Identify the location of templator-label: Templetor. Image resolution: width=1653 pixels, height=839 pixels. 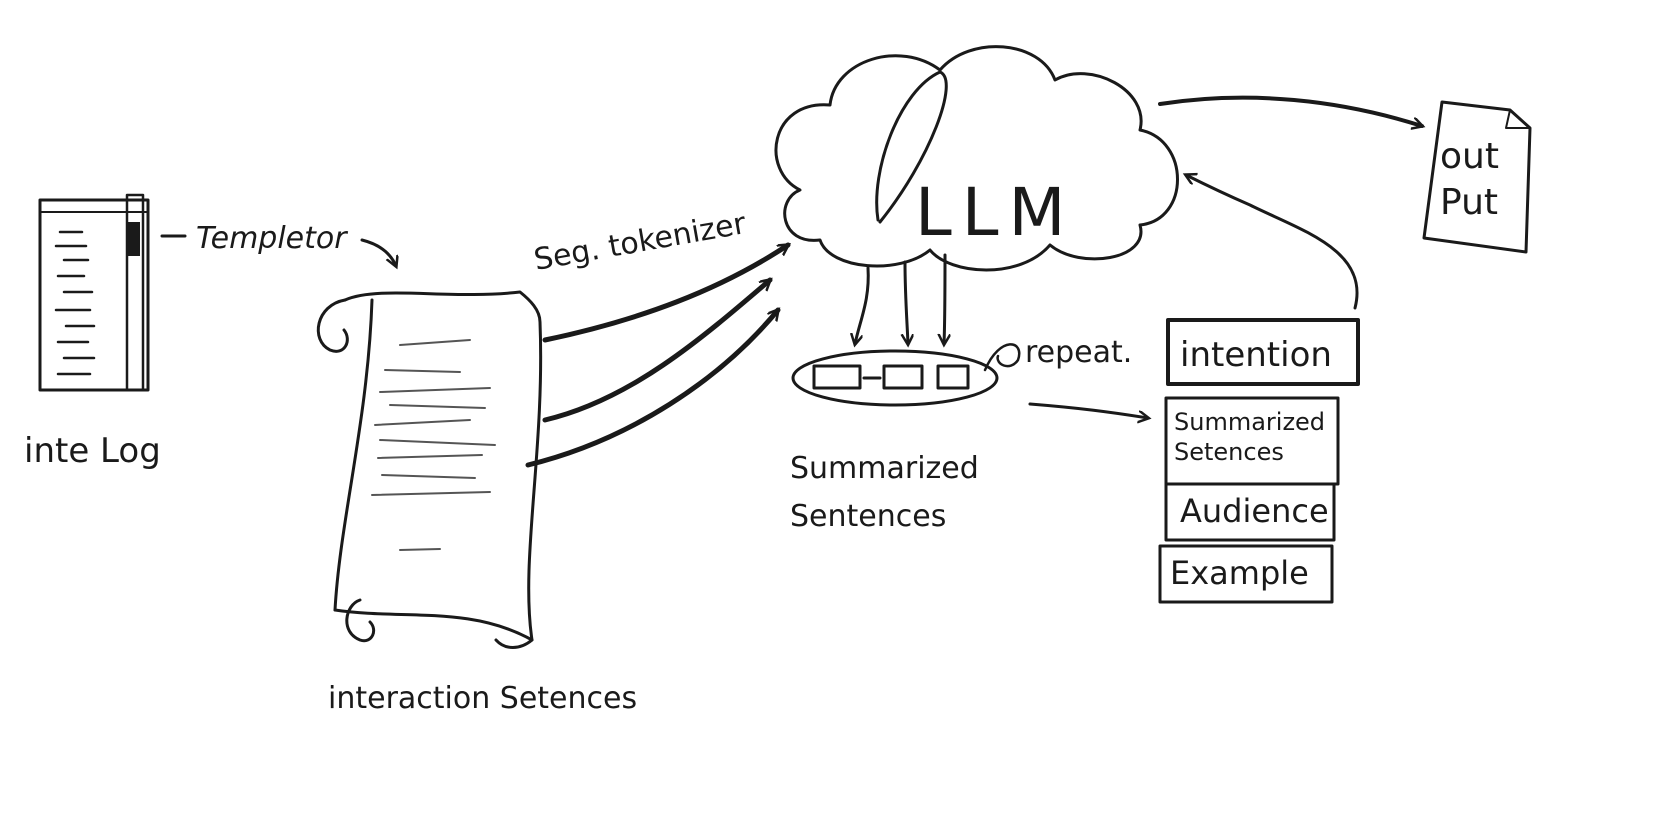
(272, 238).